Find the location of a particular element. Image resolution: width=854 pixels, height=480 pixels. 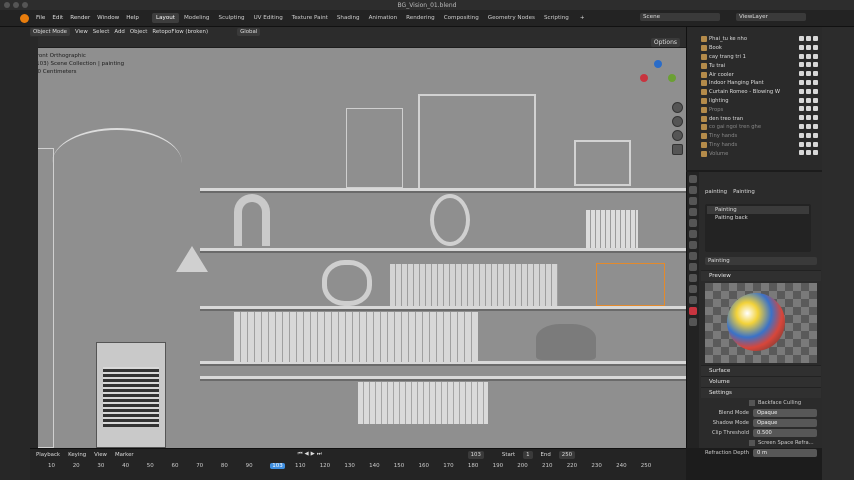

outliner-item: Air cooler is located at coordinates (754, 74).